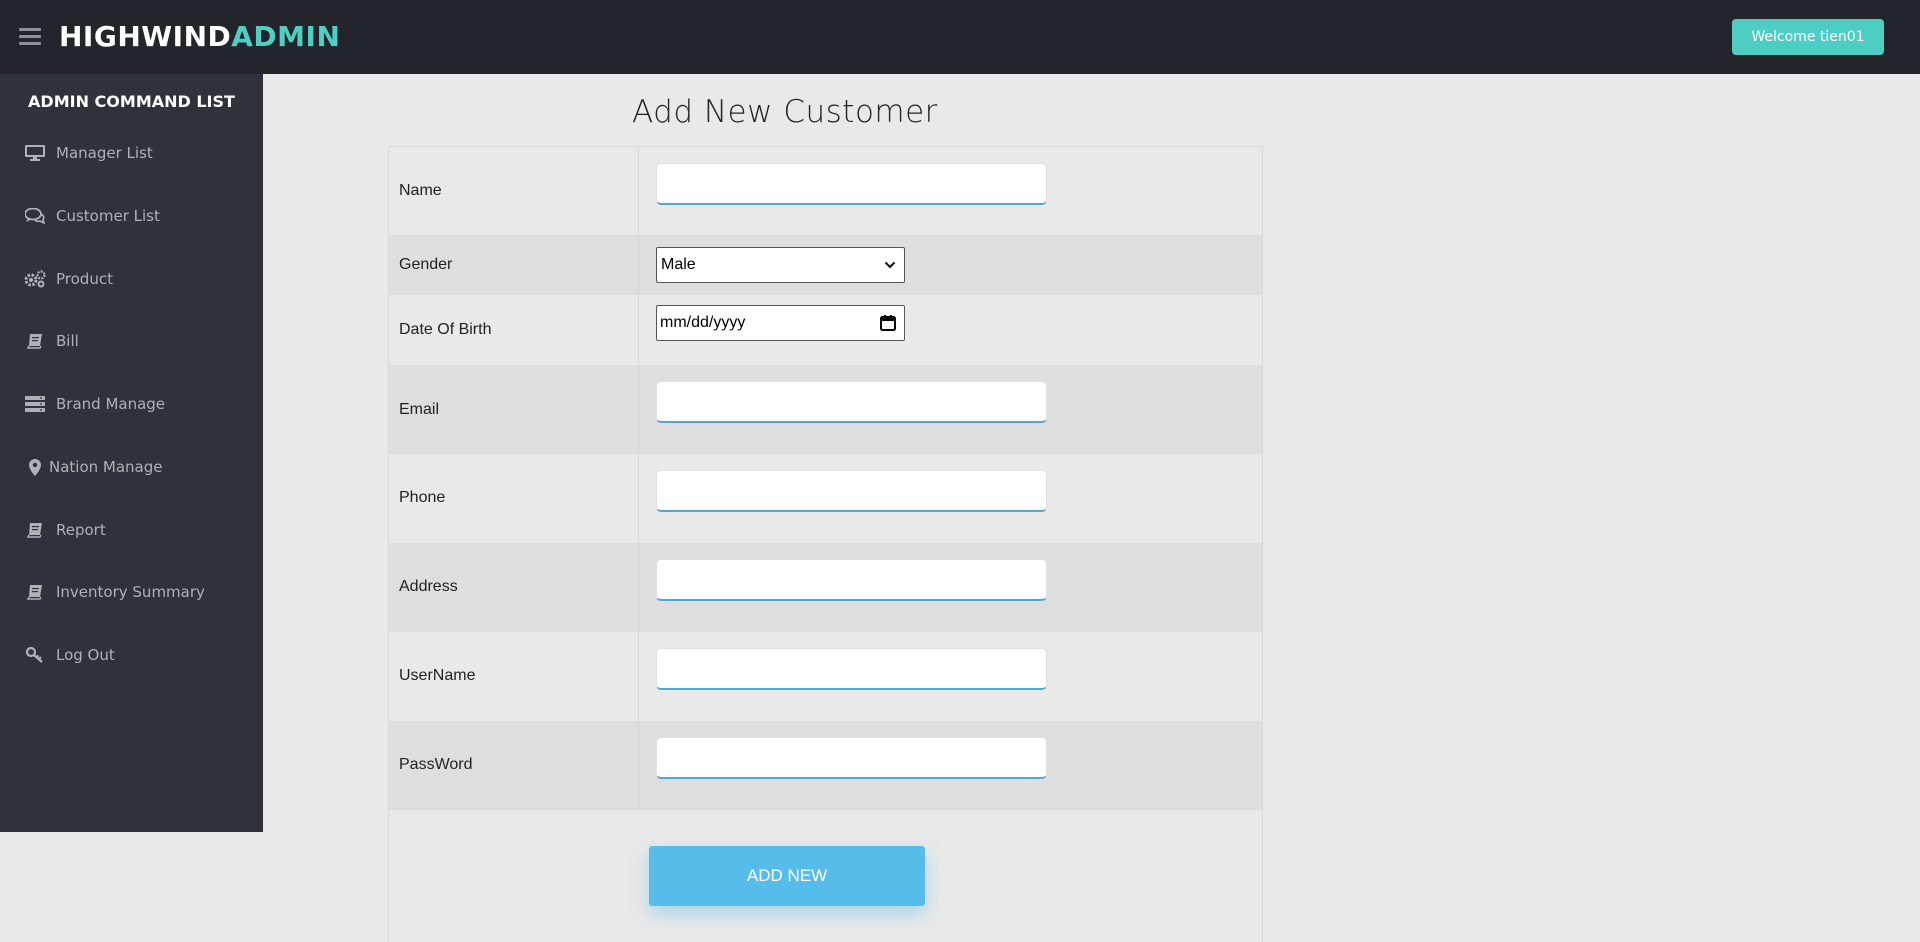 This screenshot has height=942, width=1920. Describe the element at coordinates (890, 267) in the screenshot. I see `chevron-down-icon` at that location.